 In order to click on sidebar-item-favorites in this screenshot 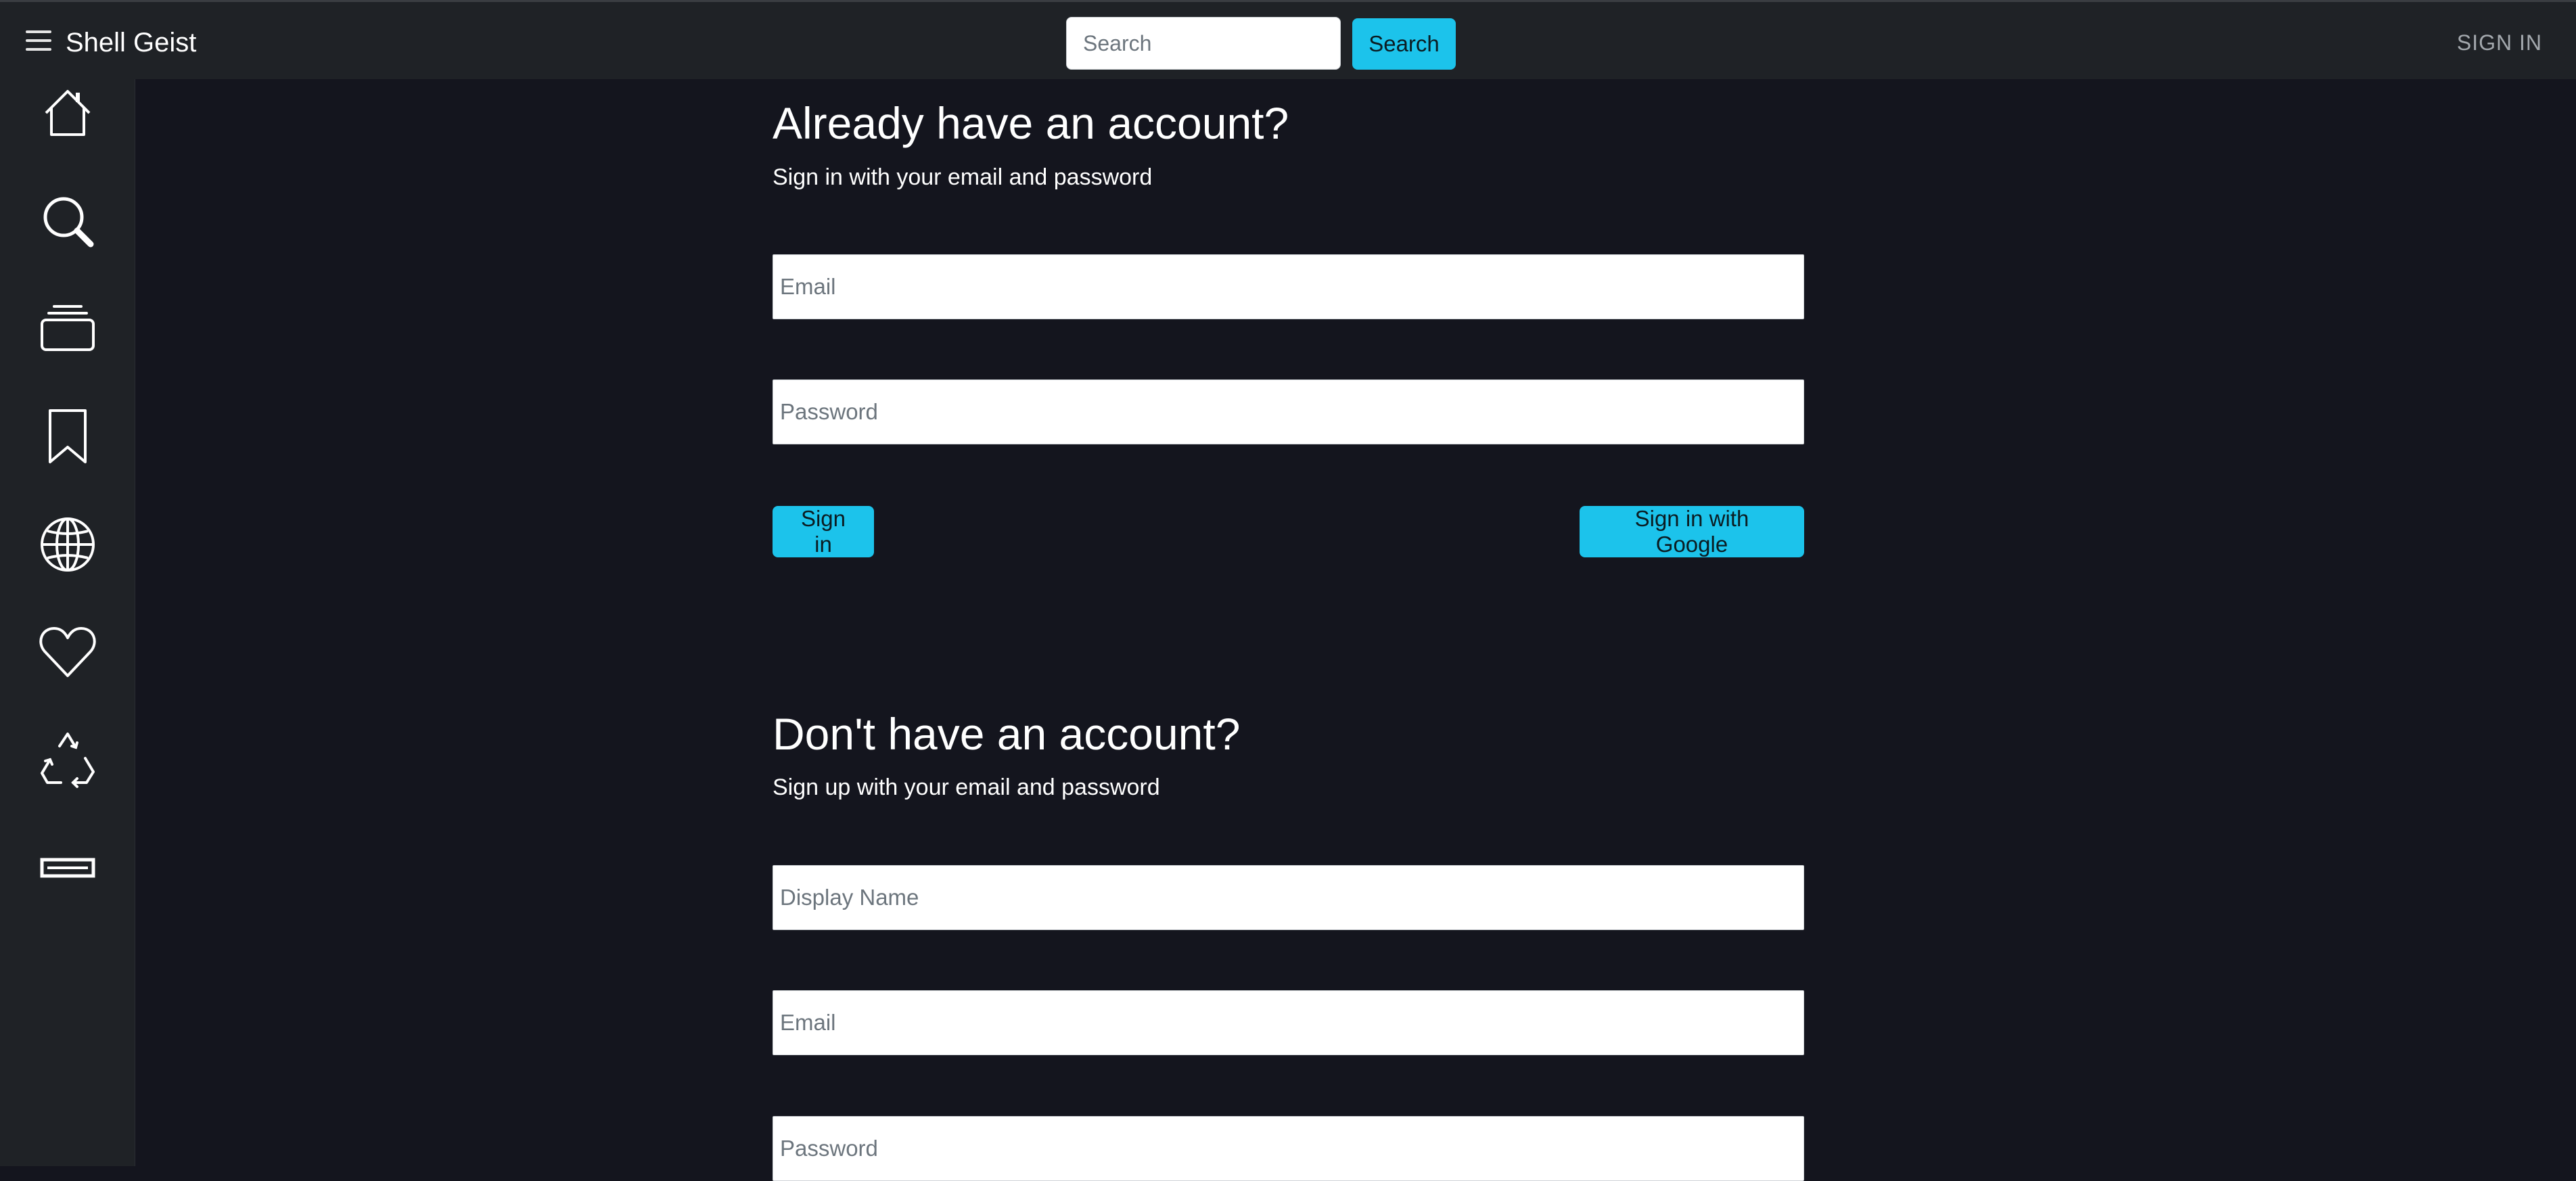, I will do `click(67, 651)`.